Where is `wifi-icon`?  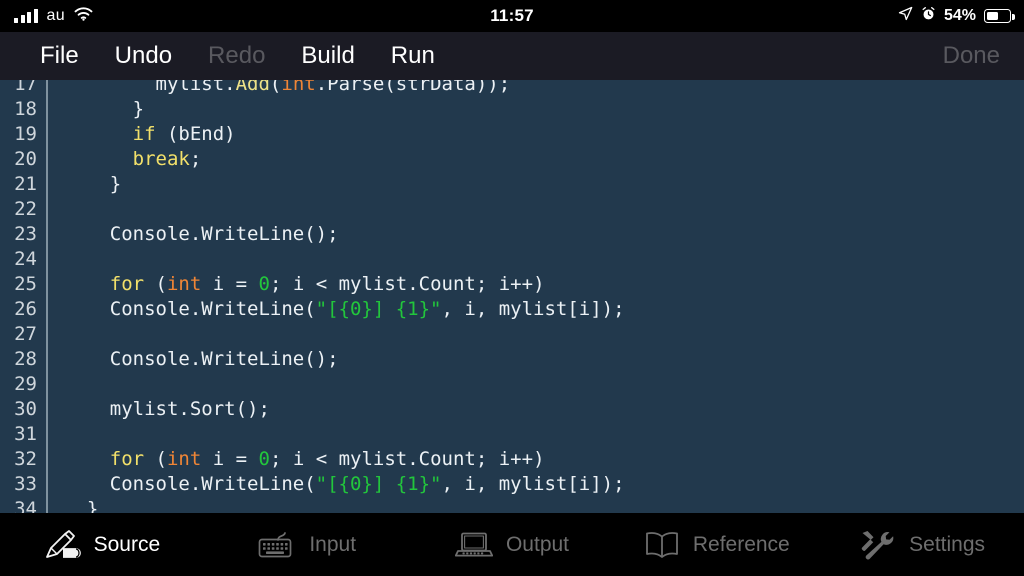
wifi-icon is located at coordinates (83, 16).